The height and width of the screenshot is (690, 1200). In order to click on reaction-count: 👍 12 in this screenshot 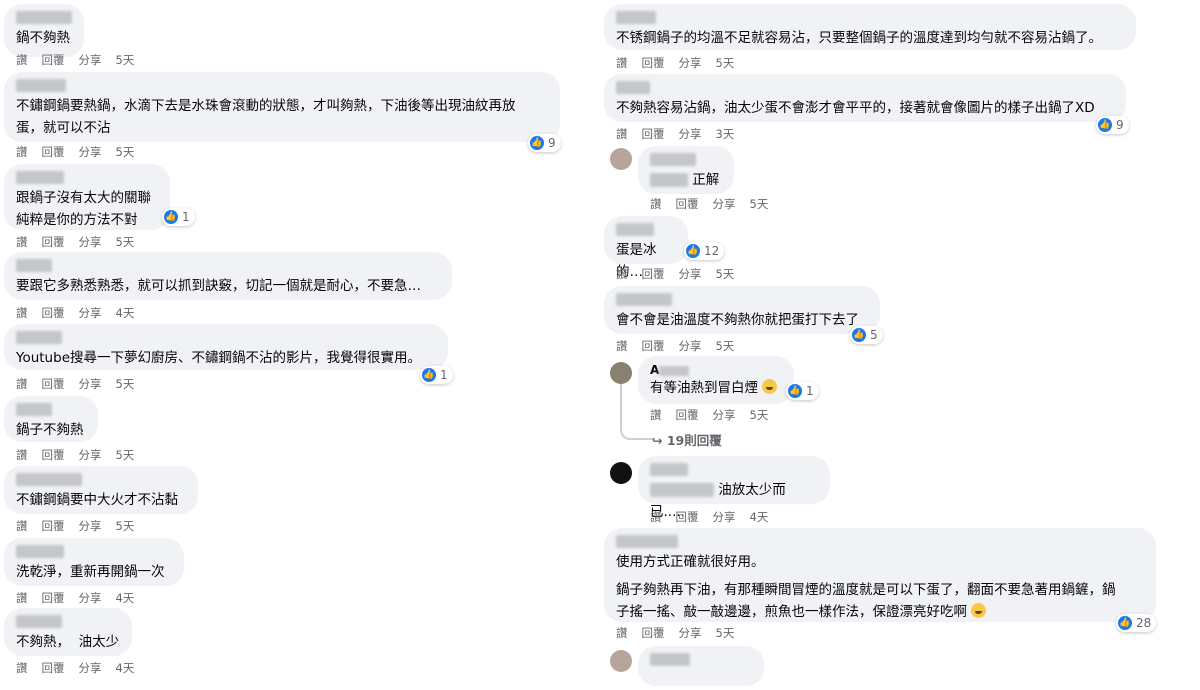, I will do `click(704, 251)`.